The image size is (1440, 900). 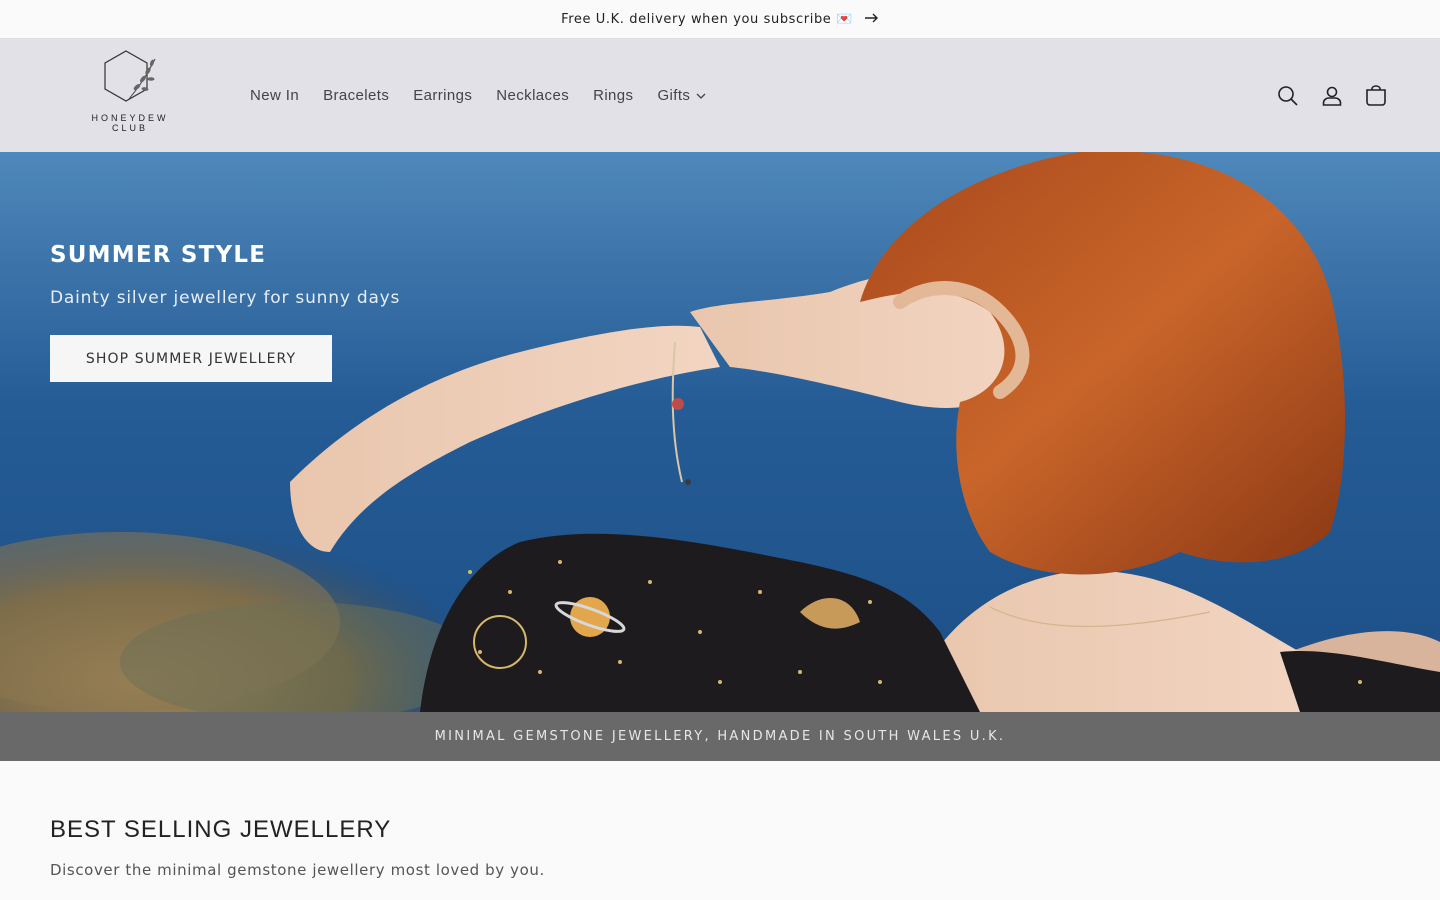 What do you see at coordinates (681, 95) in the screenshot?
I see `nav-gifts: Gifts` at bounding box center [681, 95].